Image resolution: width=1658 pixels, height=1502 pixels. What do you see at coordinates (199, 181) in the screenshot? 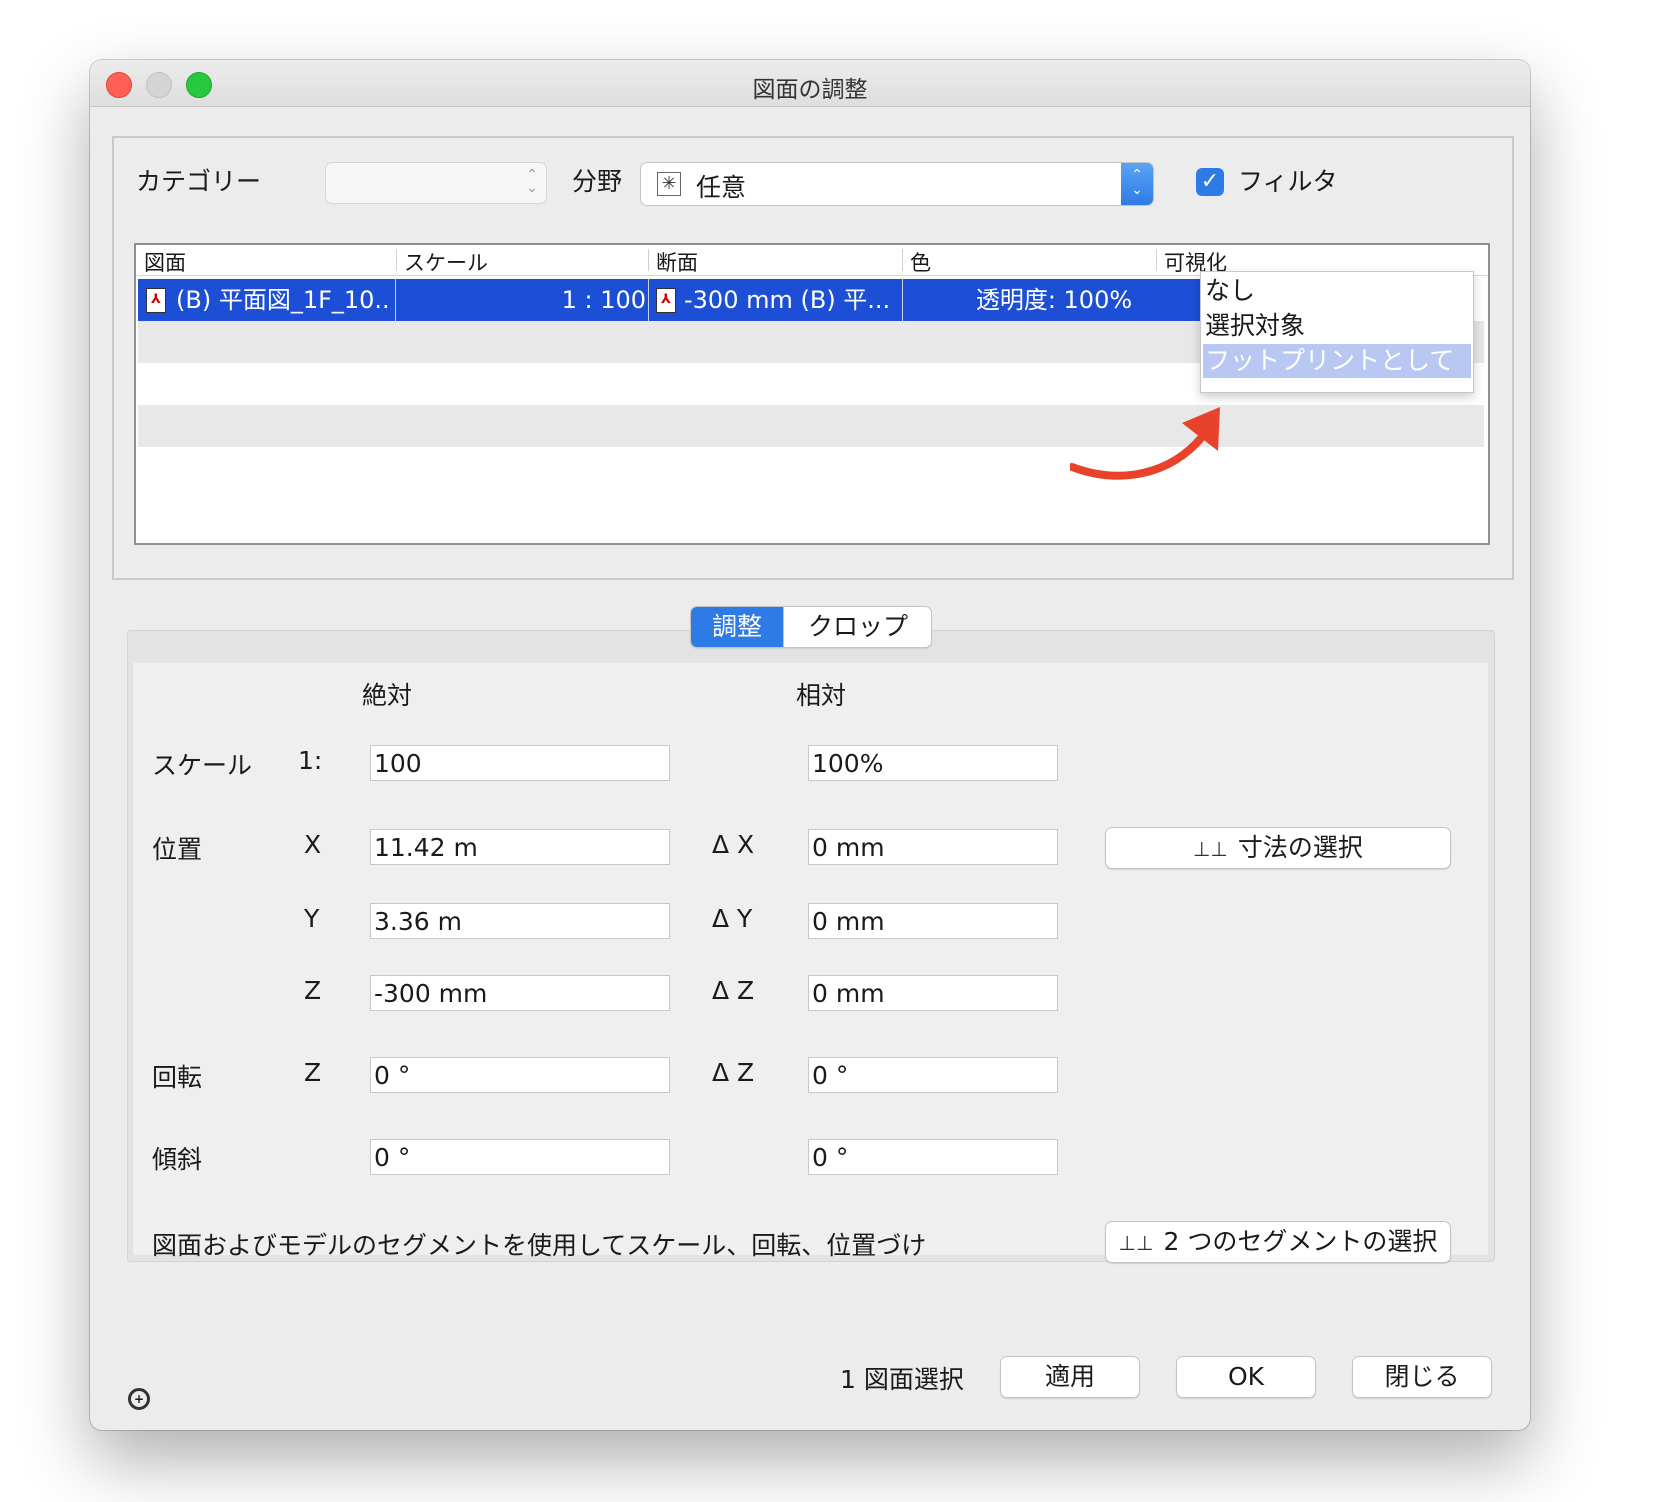
I see `category-label: カテゴリー` at bounding box center [199, 181].